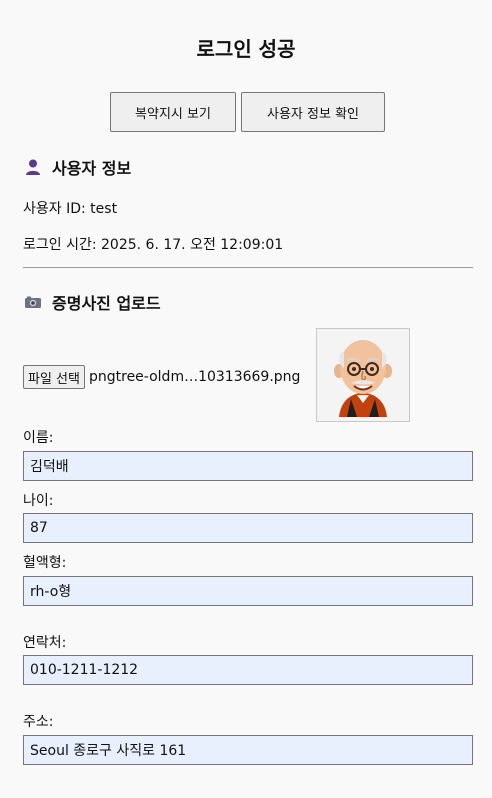 This screenshot has height=798, width=492. I want to click on blood-type-label: 혈액형:, so click(45, 563).